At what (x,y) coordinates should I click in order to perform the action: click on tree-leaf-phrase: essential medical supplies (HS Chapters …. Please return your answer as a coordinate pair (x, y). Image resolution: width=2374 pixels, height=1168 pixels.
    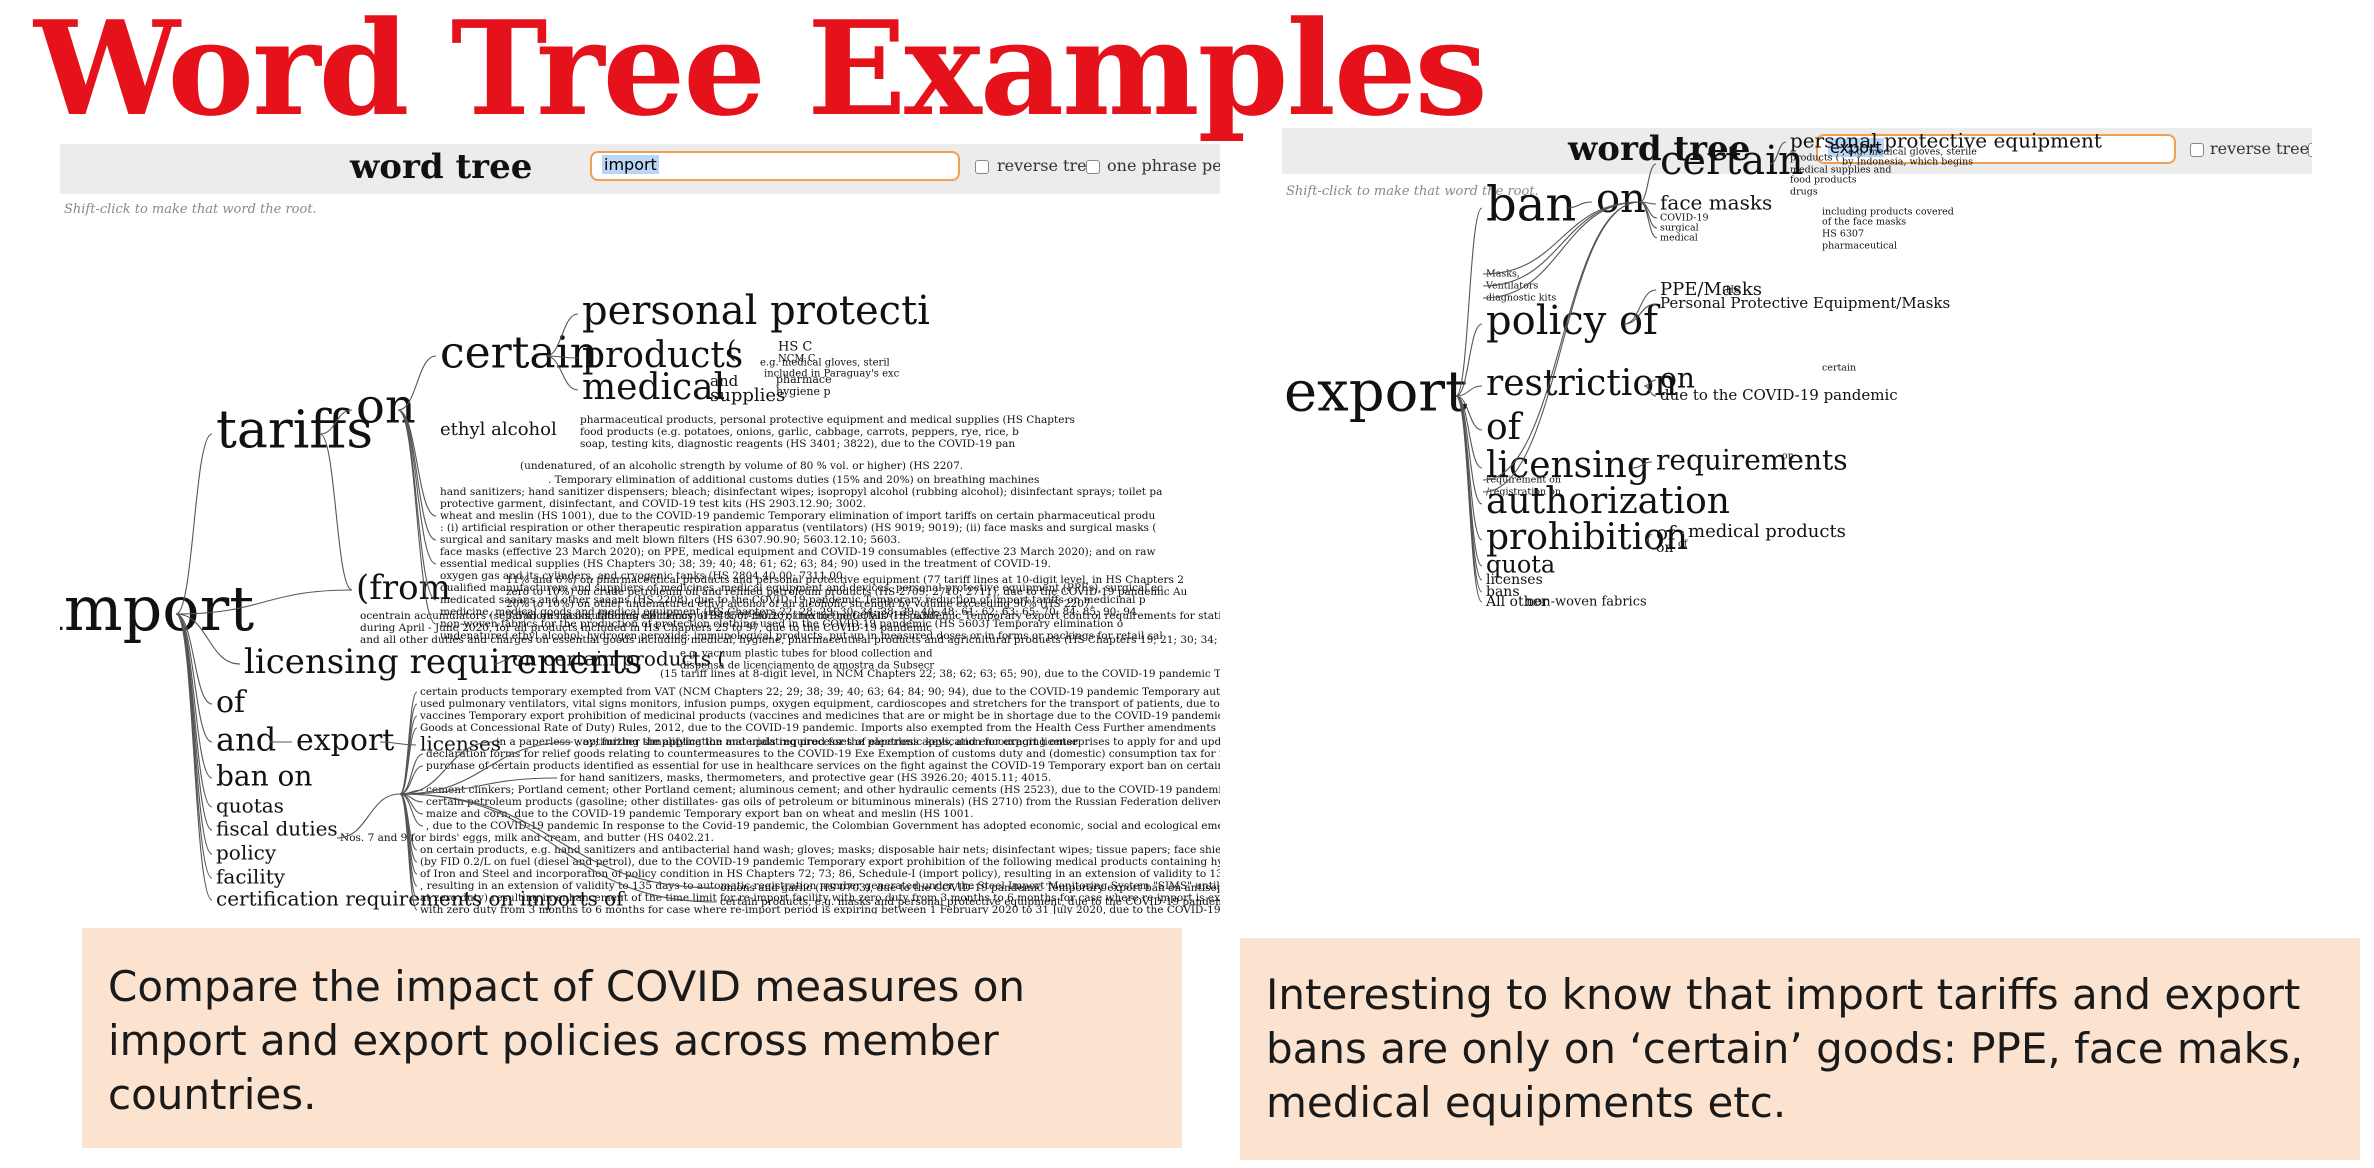
    Looking at the image, I should click on (745, 564).